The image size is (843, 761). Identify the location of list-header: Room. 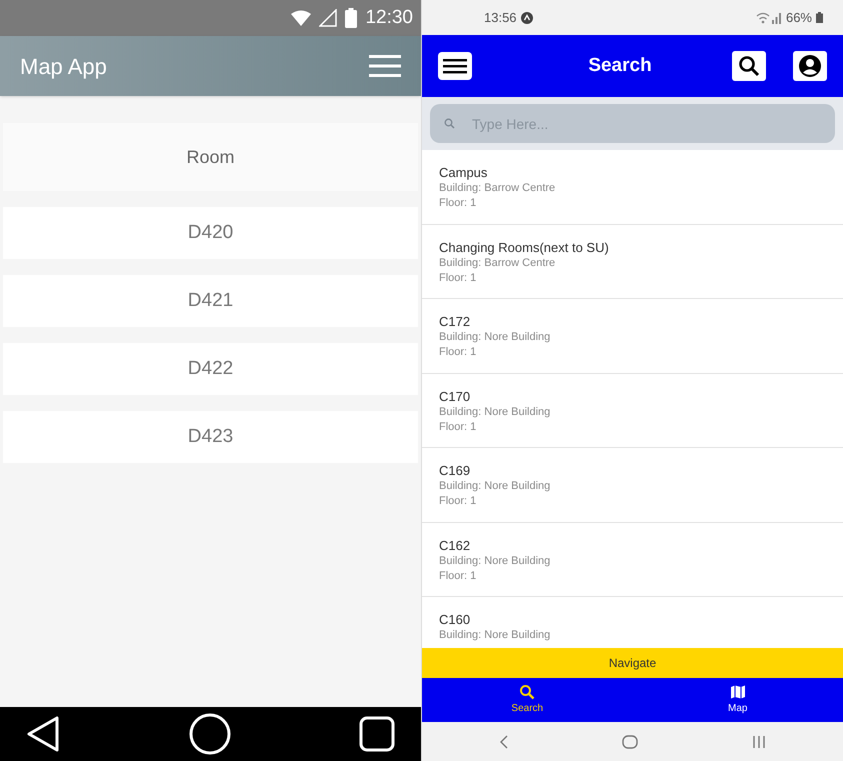
(210, 157).